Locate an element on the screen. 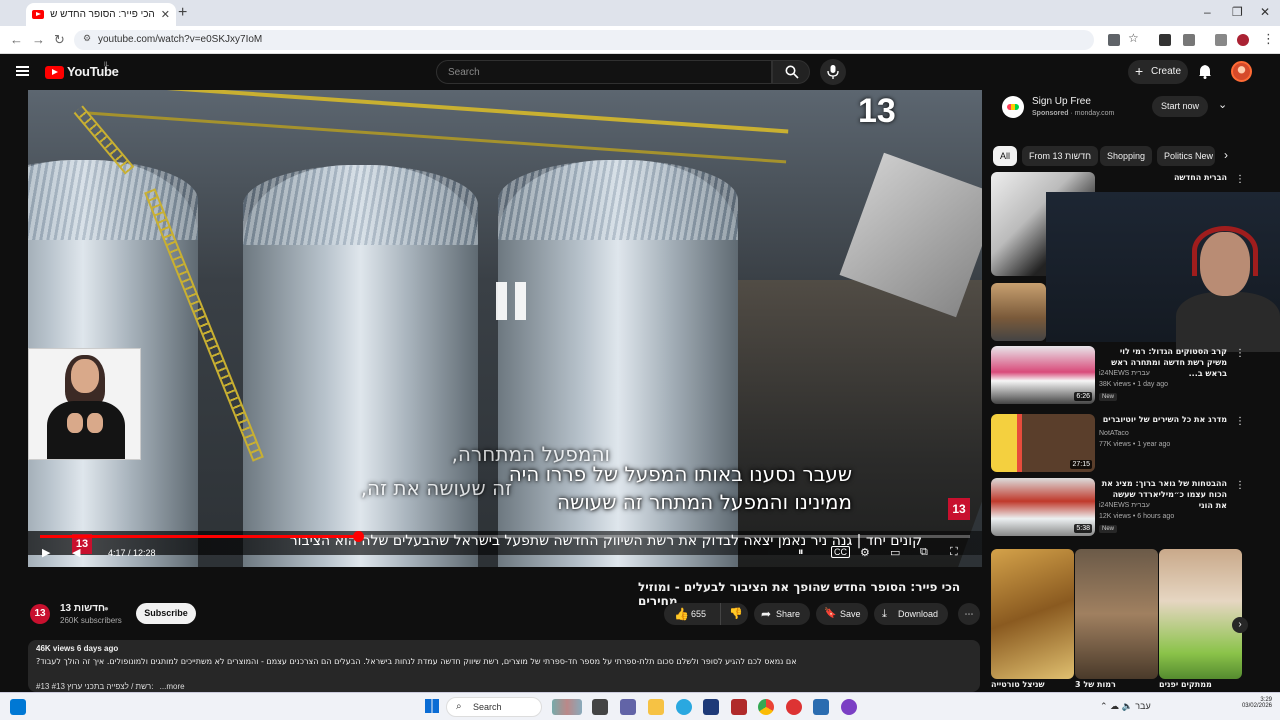  store-icon is located at coordinates (711, 707).